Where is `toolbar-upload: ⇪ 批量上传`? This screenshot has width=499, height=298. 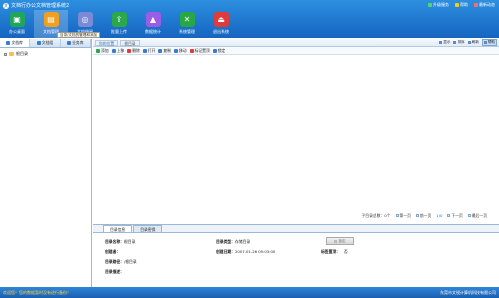 toolbar-upload: ⇪ 批量上传 is located at coordinates (119, 24).